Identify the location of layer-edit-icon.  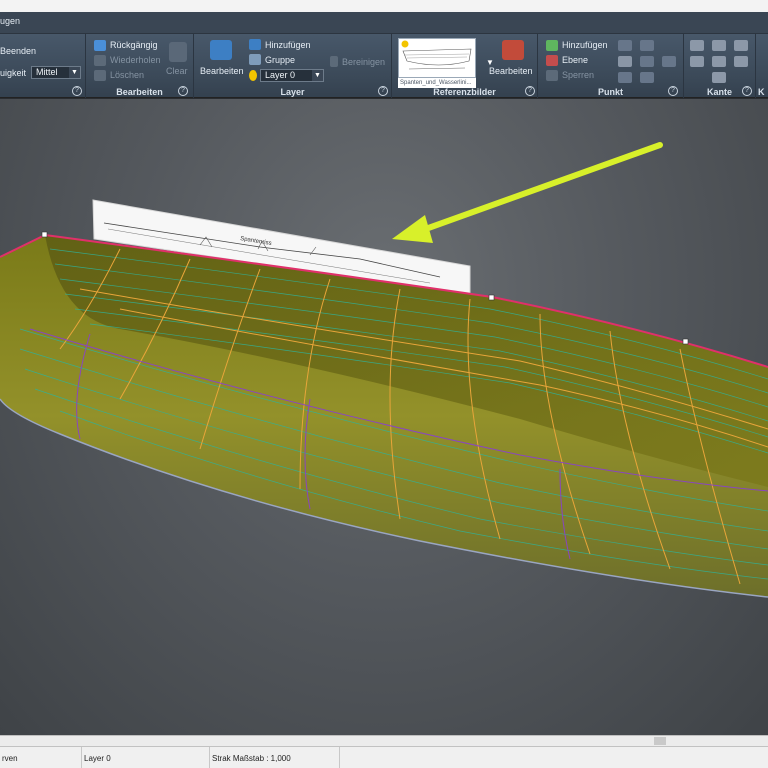
(221, 50).